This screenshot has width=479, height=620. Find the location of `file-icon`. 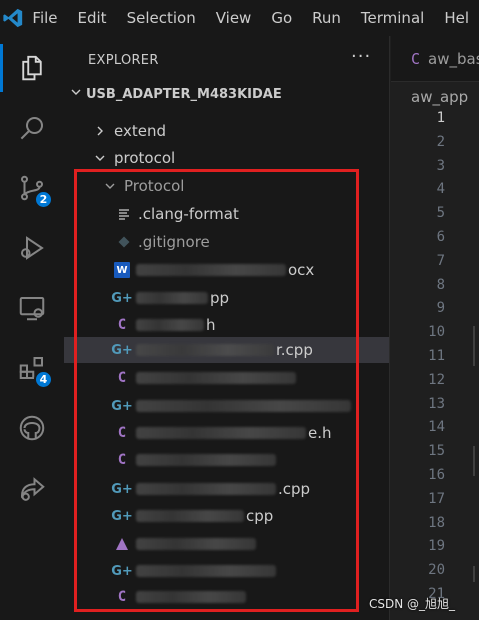

file-icon is located at coordinates (122, 544).